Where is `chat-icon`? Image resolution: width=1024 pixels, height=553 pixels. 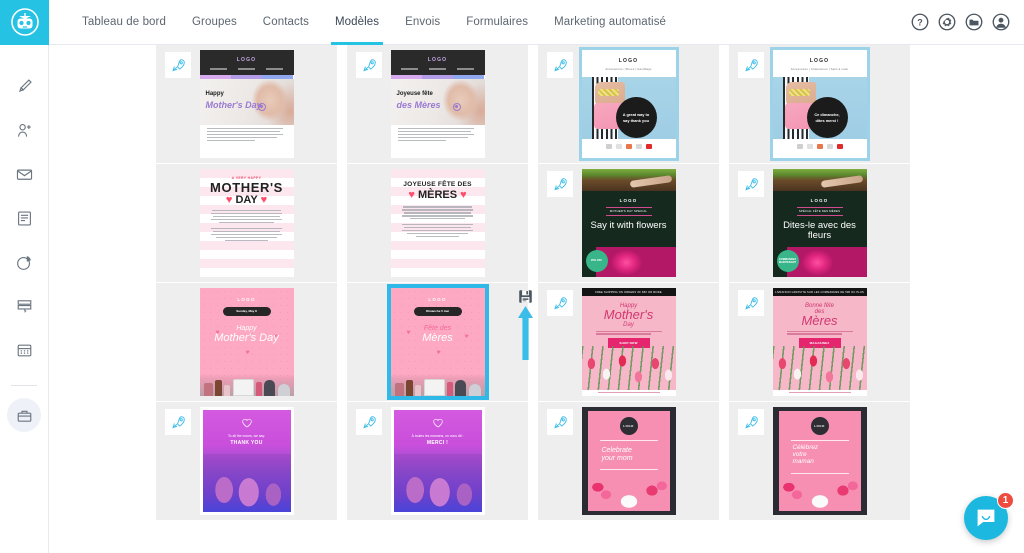
chat-icon is located at coordinates (986, 518).